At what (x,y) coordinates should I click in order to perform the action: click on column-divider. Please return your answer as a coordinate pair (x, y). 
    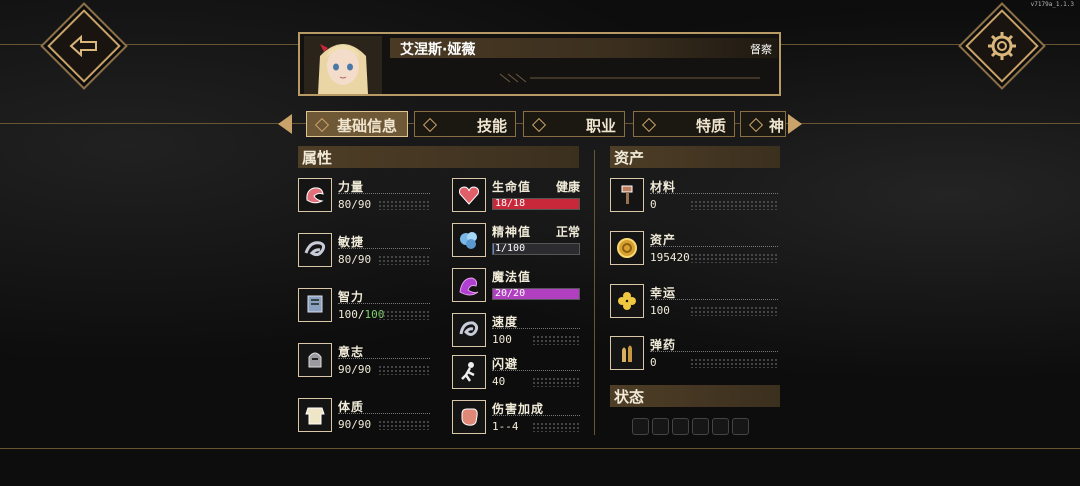
    Looking at the image, I should click on (594, 292).